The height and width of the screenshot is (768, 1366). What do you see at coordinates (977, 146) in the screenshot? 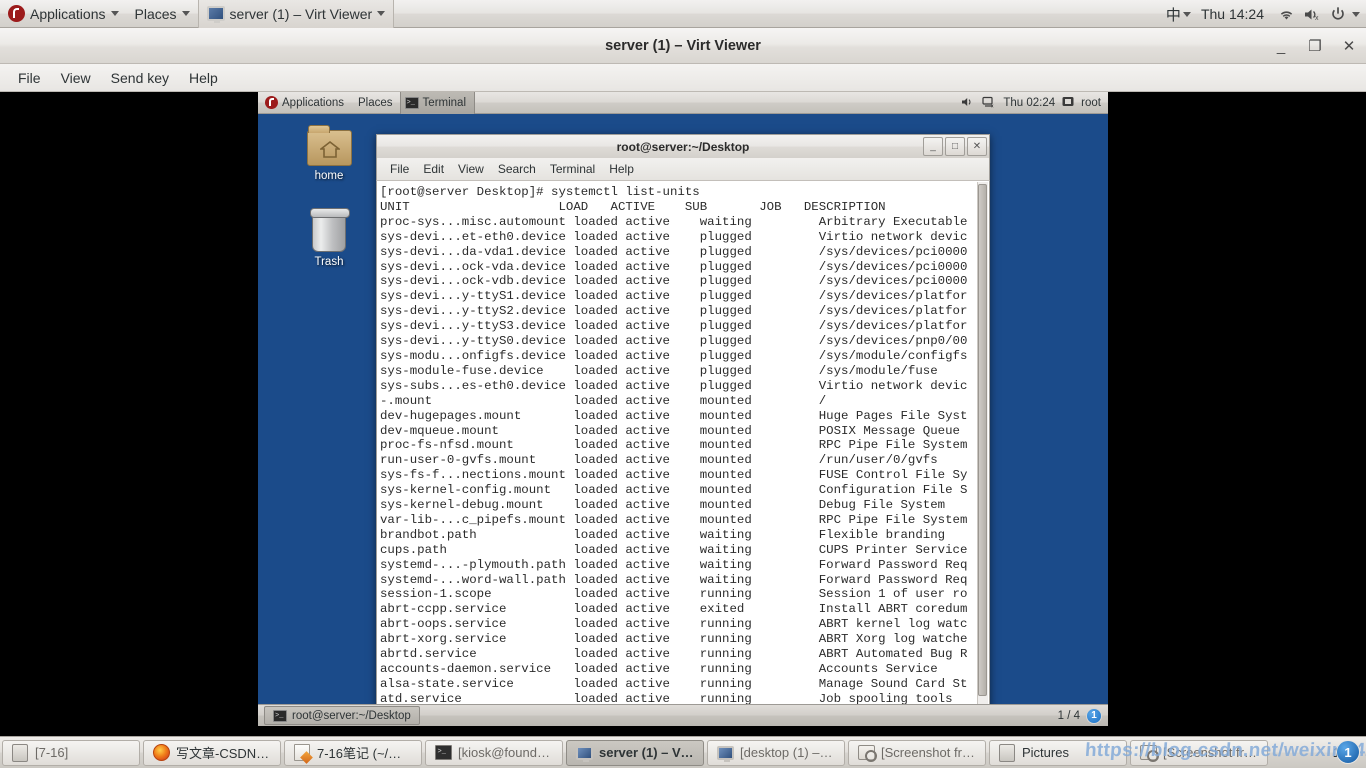
I see `terminal-close-button: ✕` at bounding box center [977, 146].